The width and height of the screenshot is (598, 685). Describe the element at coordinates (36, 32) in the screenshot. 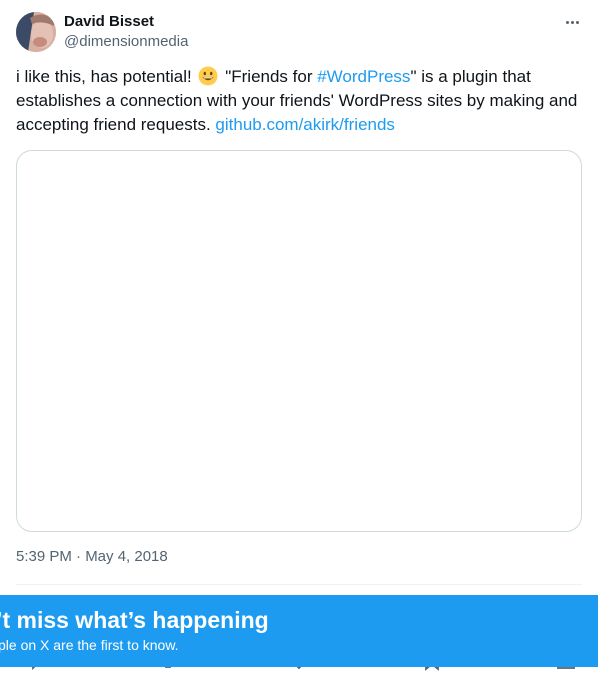

I see `avatar` at that location.